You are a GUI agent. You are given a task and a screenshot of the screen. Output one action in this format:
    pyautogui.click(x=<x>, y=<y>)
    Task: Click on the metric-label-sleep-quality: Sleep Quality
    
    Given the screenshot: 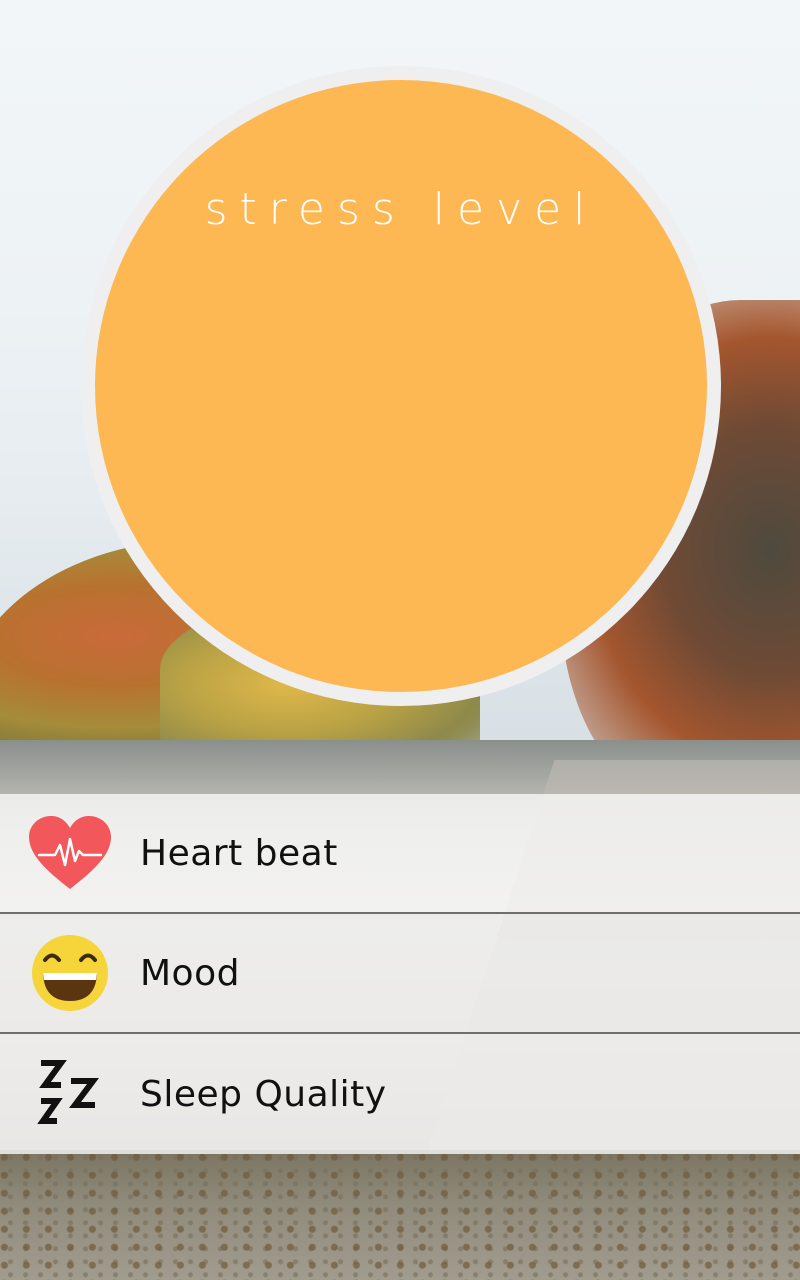 What is the action you would take?
    pyautogui.click(x=263, y=1094)
    